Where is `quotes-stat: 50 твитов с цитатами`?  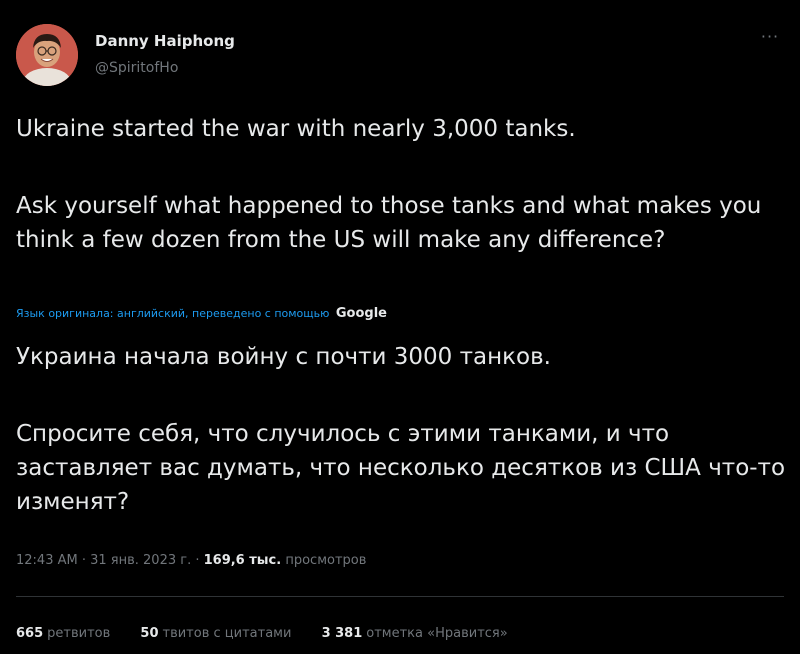 quotes-stat: 50 твитов с цитатами is located at coordinates (217, 633).